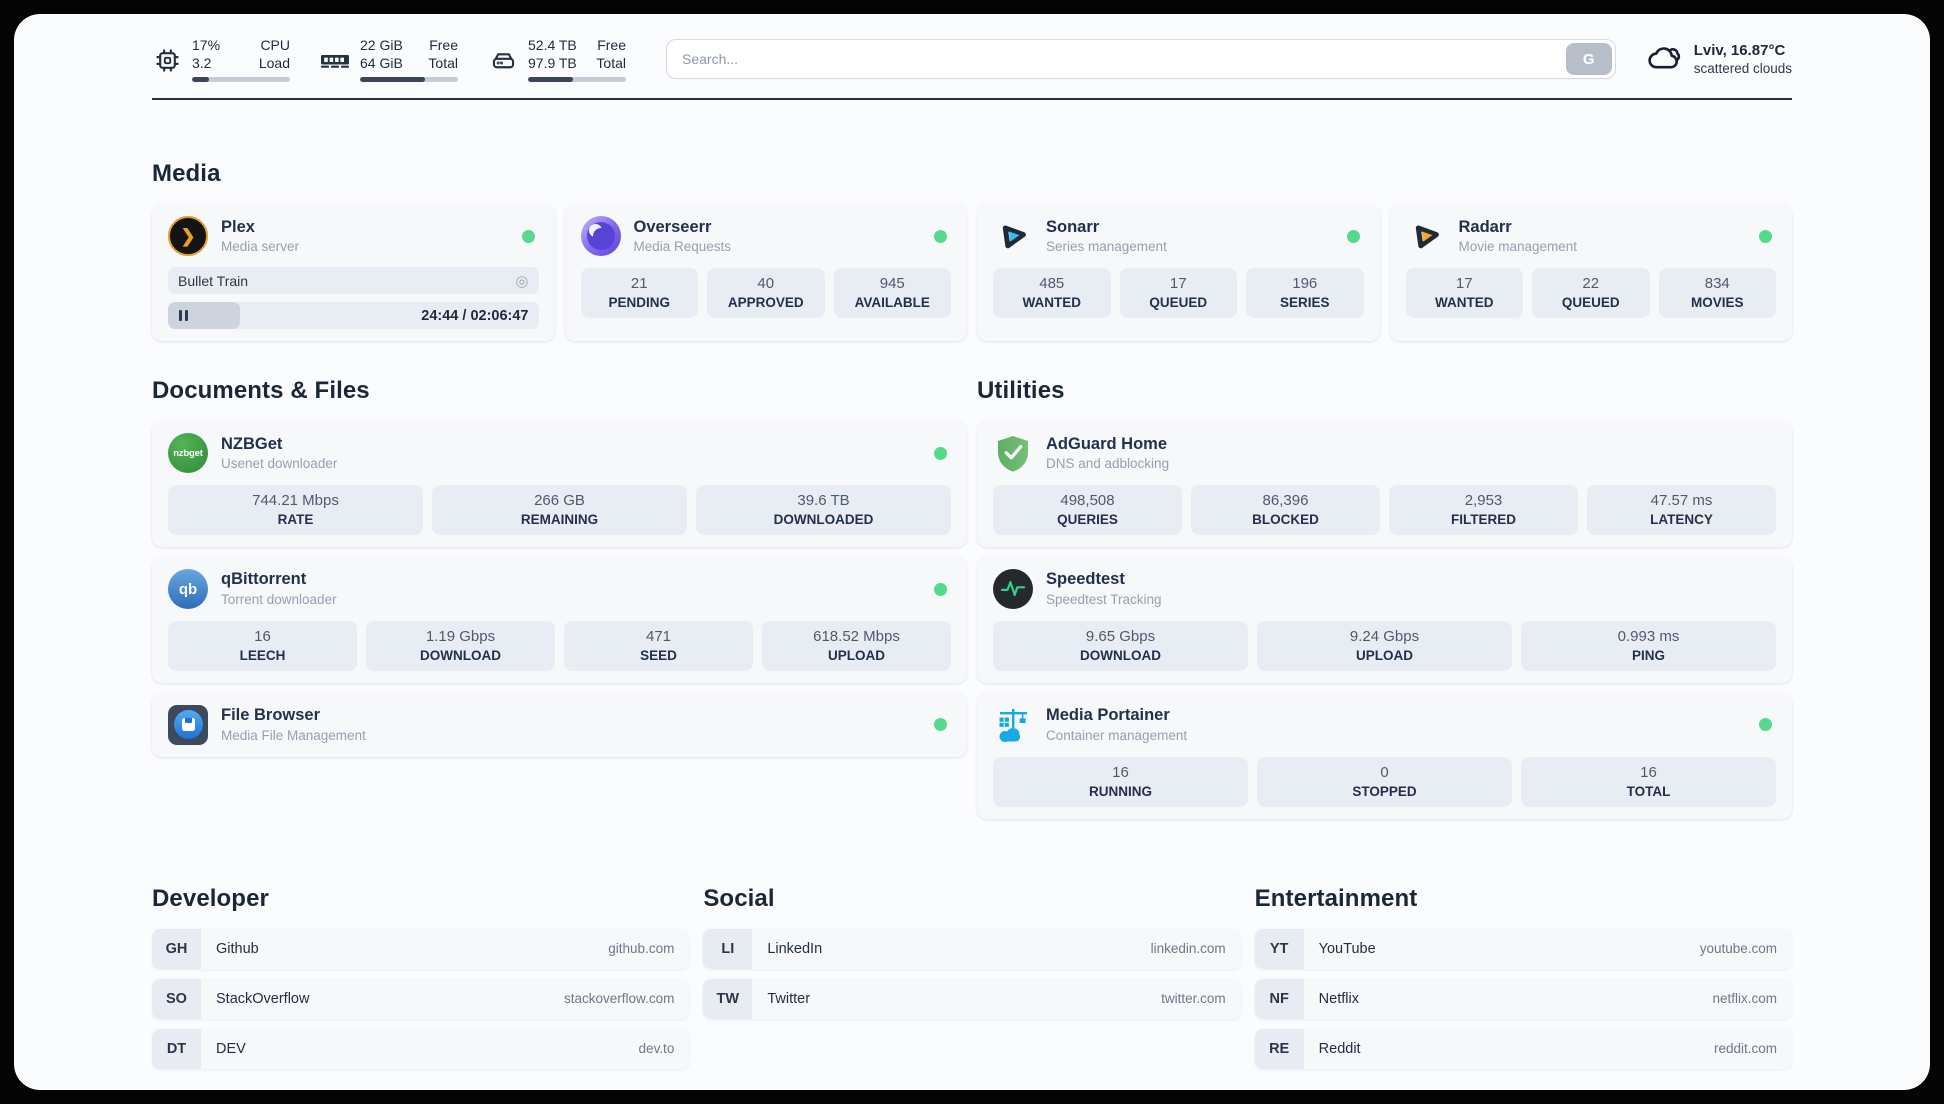 This screenshot has width=1944, height=1104. What do you see at coordinates (682, 247) in the screenshot?
I see `app-description: Media Requests` at bounding box center [682, 247].